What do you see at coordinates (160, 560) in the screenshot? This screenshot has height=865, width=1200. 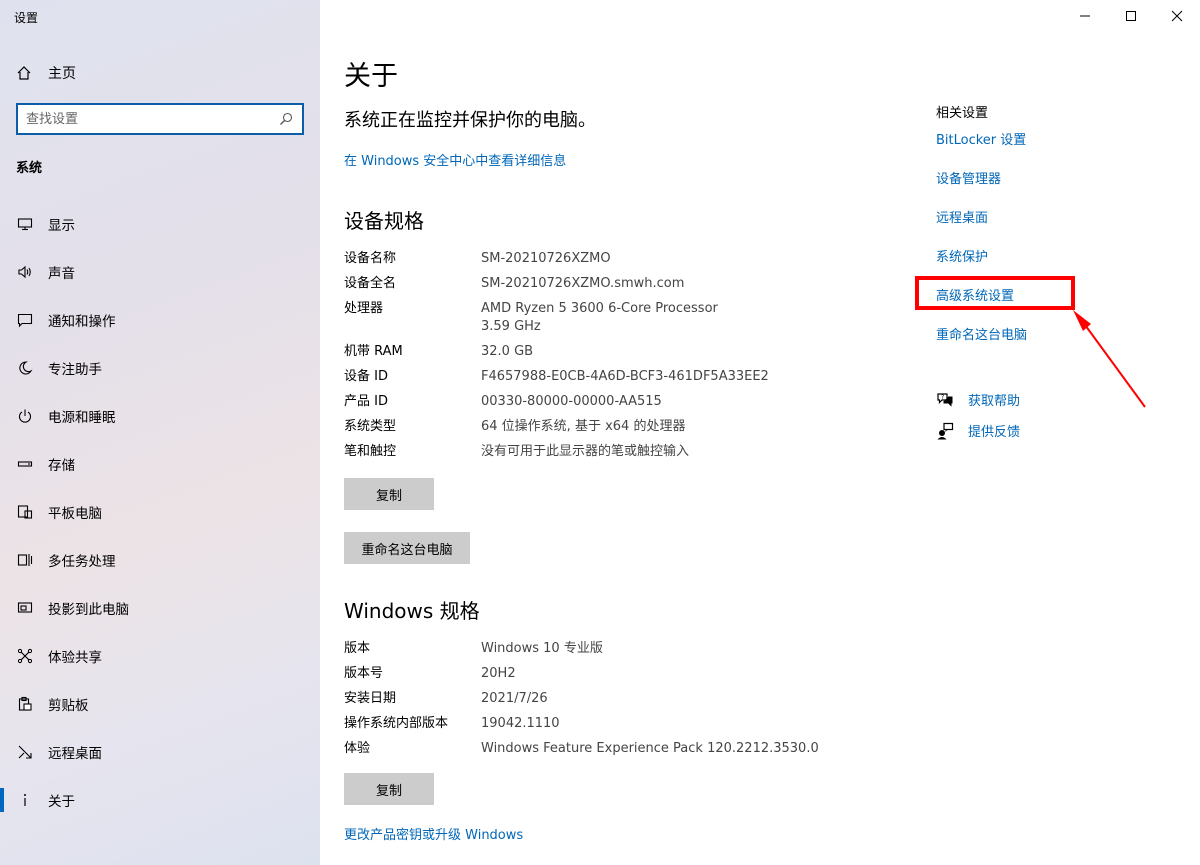 I see `sidebar-item-multitasking: 多任务处理` at bounding box center [160, 560].